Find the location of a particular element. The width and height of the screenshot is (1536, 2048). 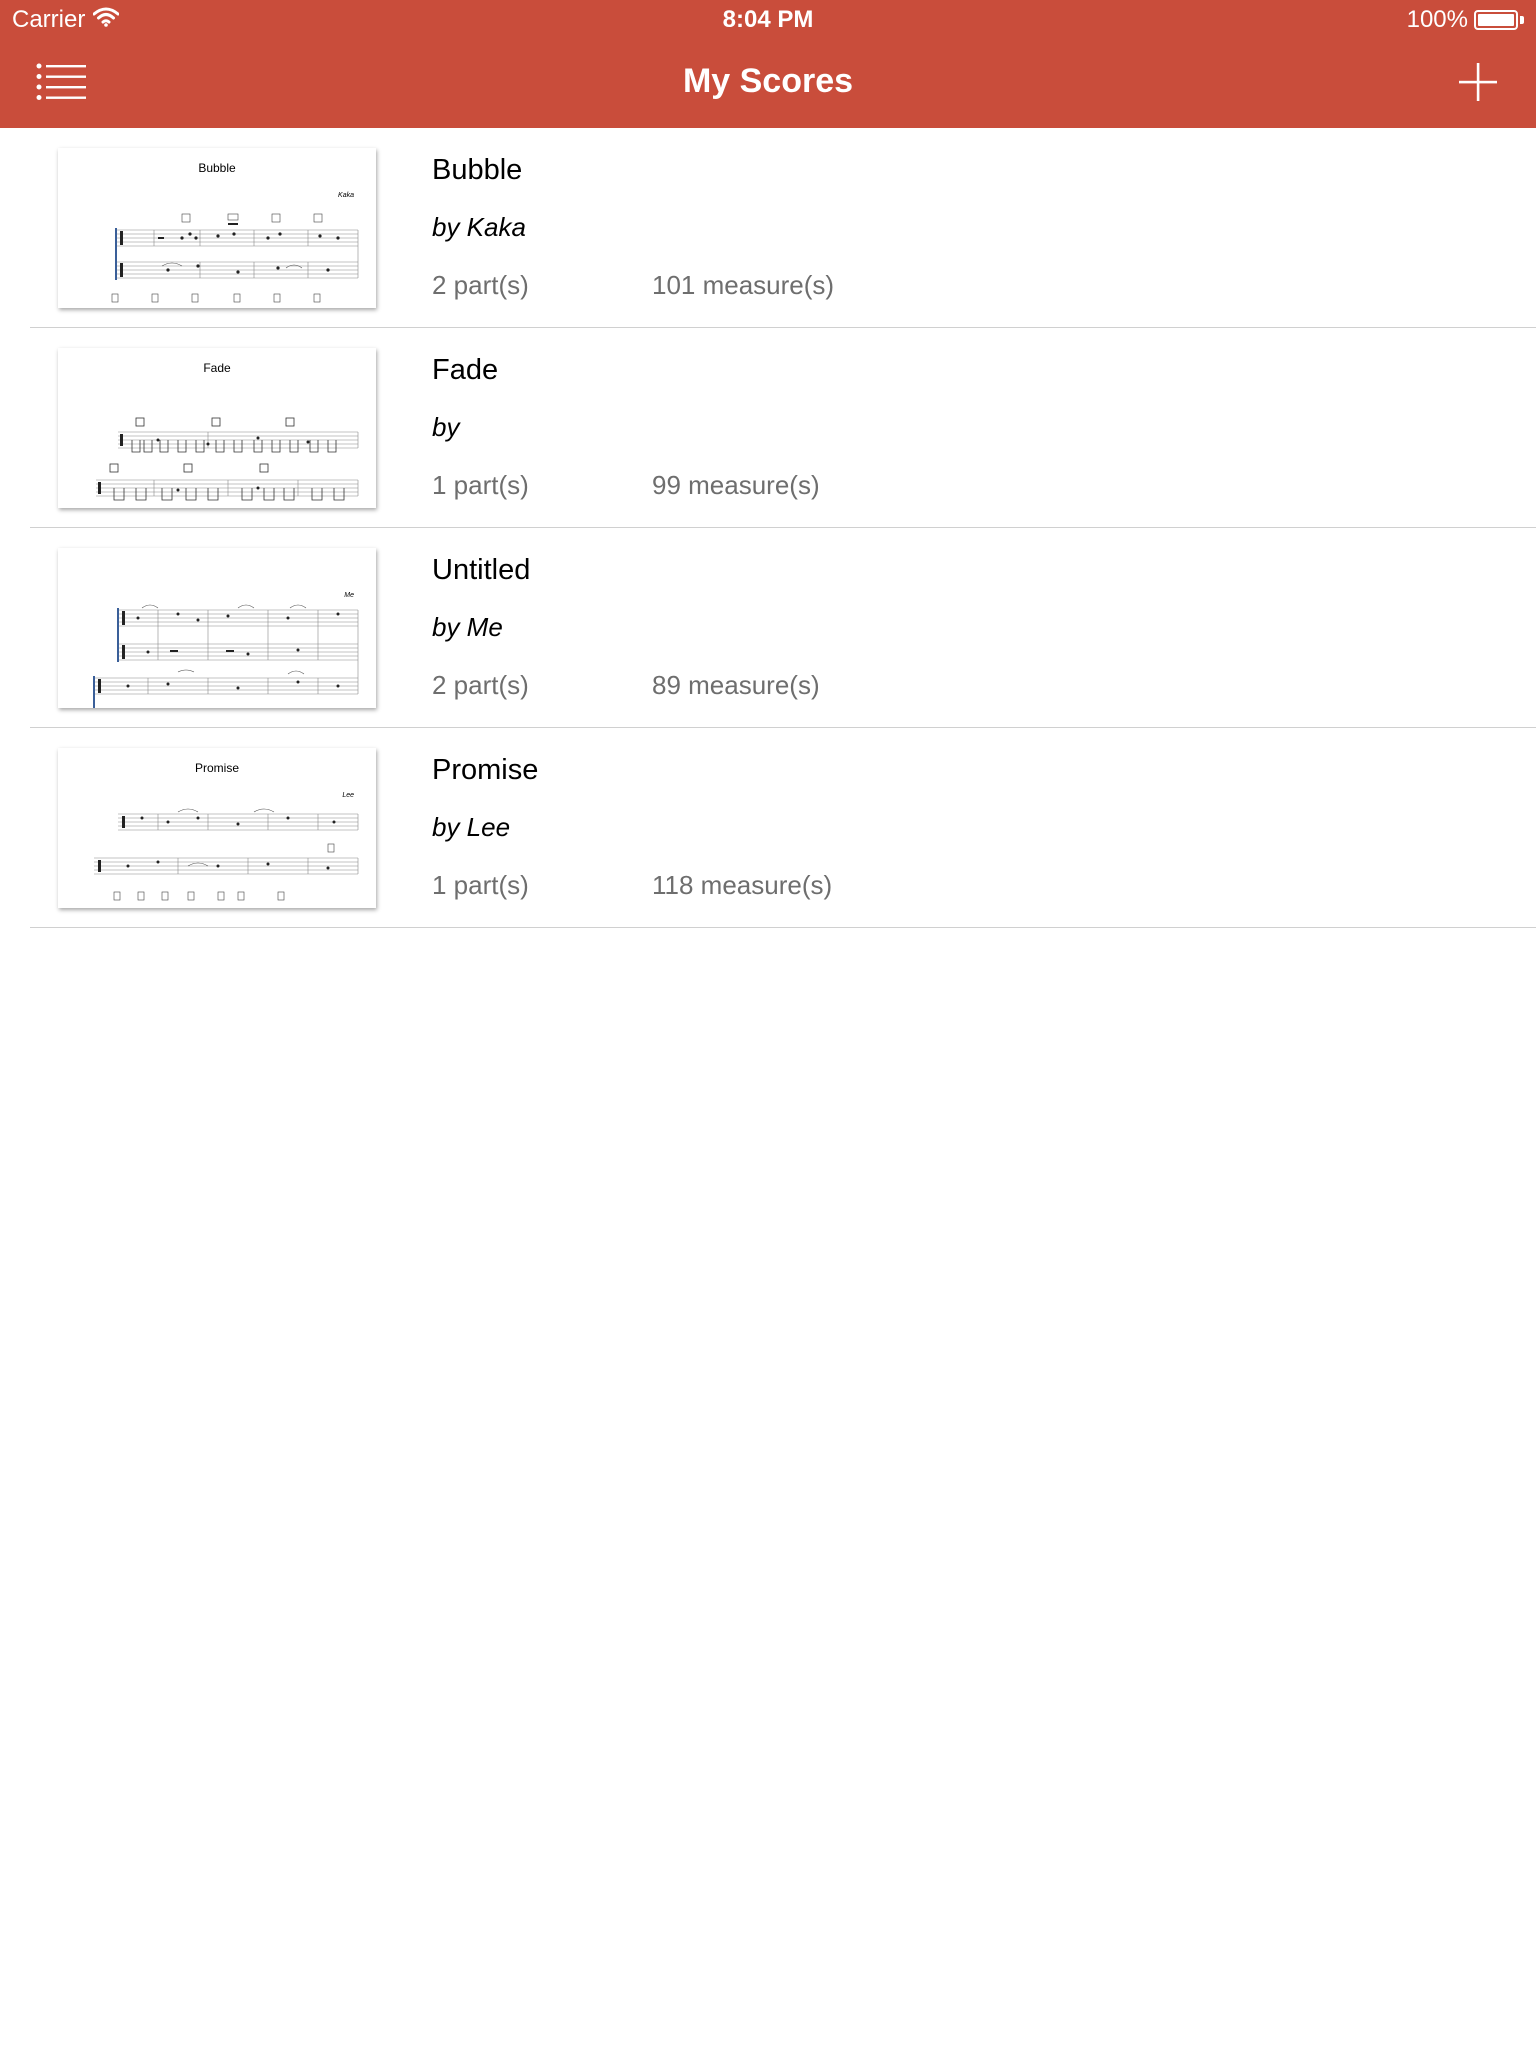

sheet-music-preview: Promise Lee is located at coordinates (226, 831).